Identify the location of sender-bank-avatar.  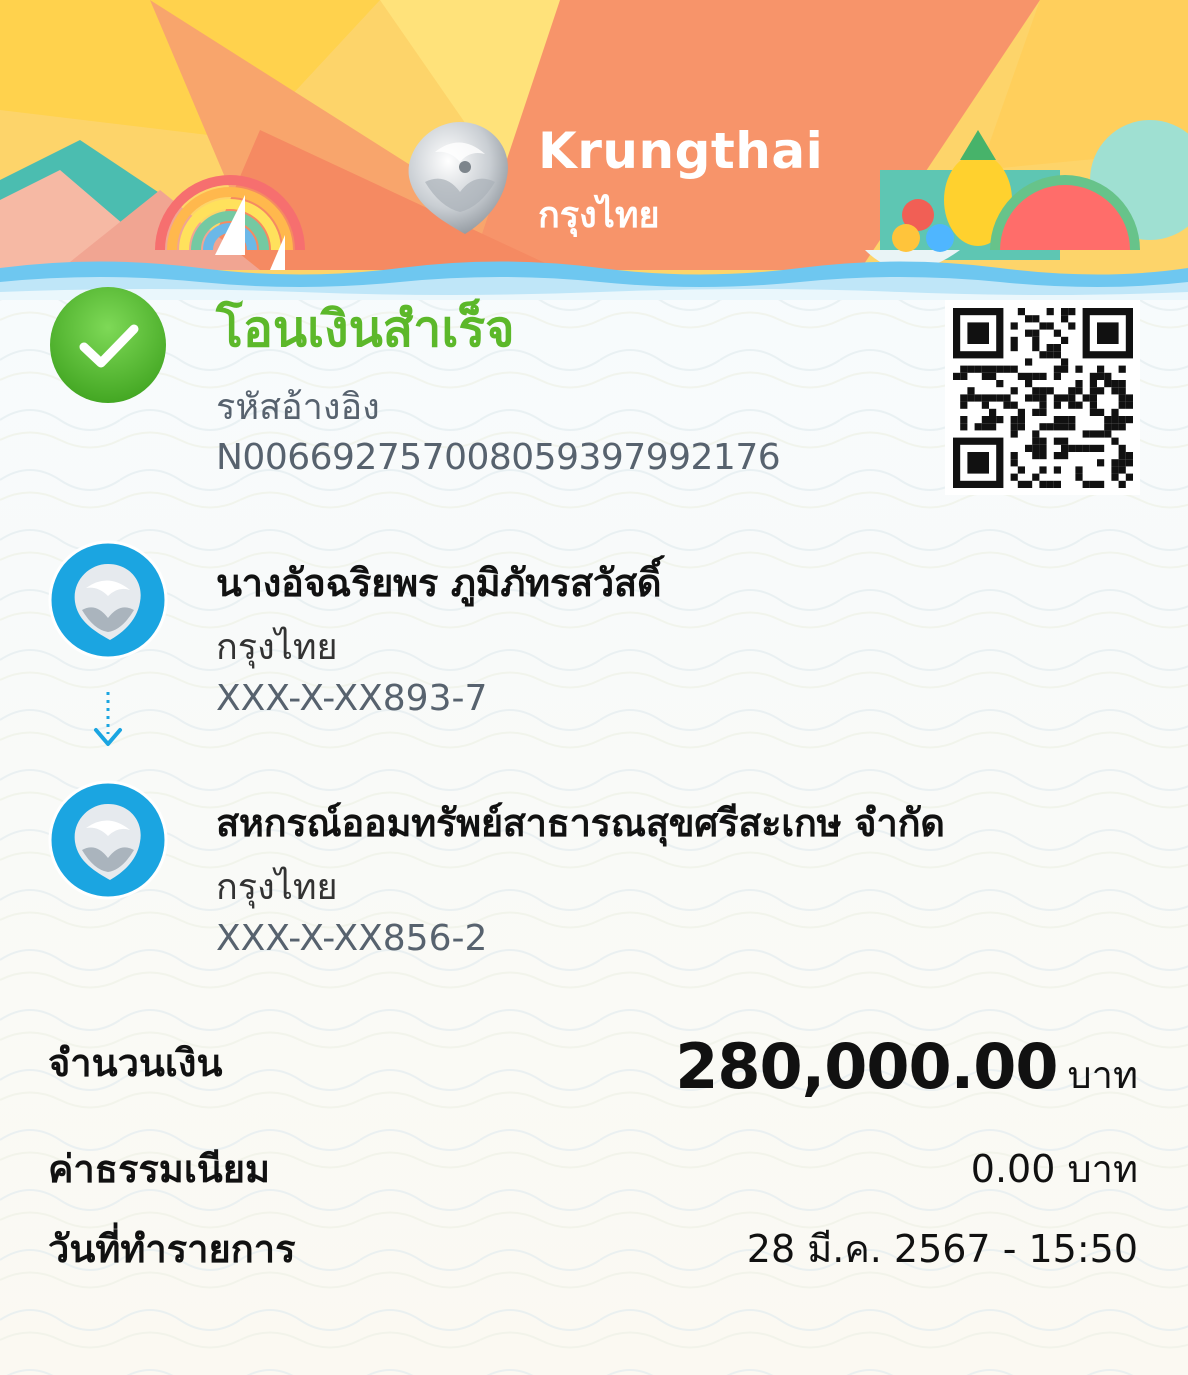
(108, 600).